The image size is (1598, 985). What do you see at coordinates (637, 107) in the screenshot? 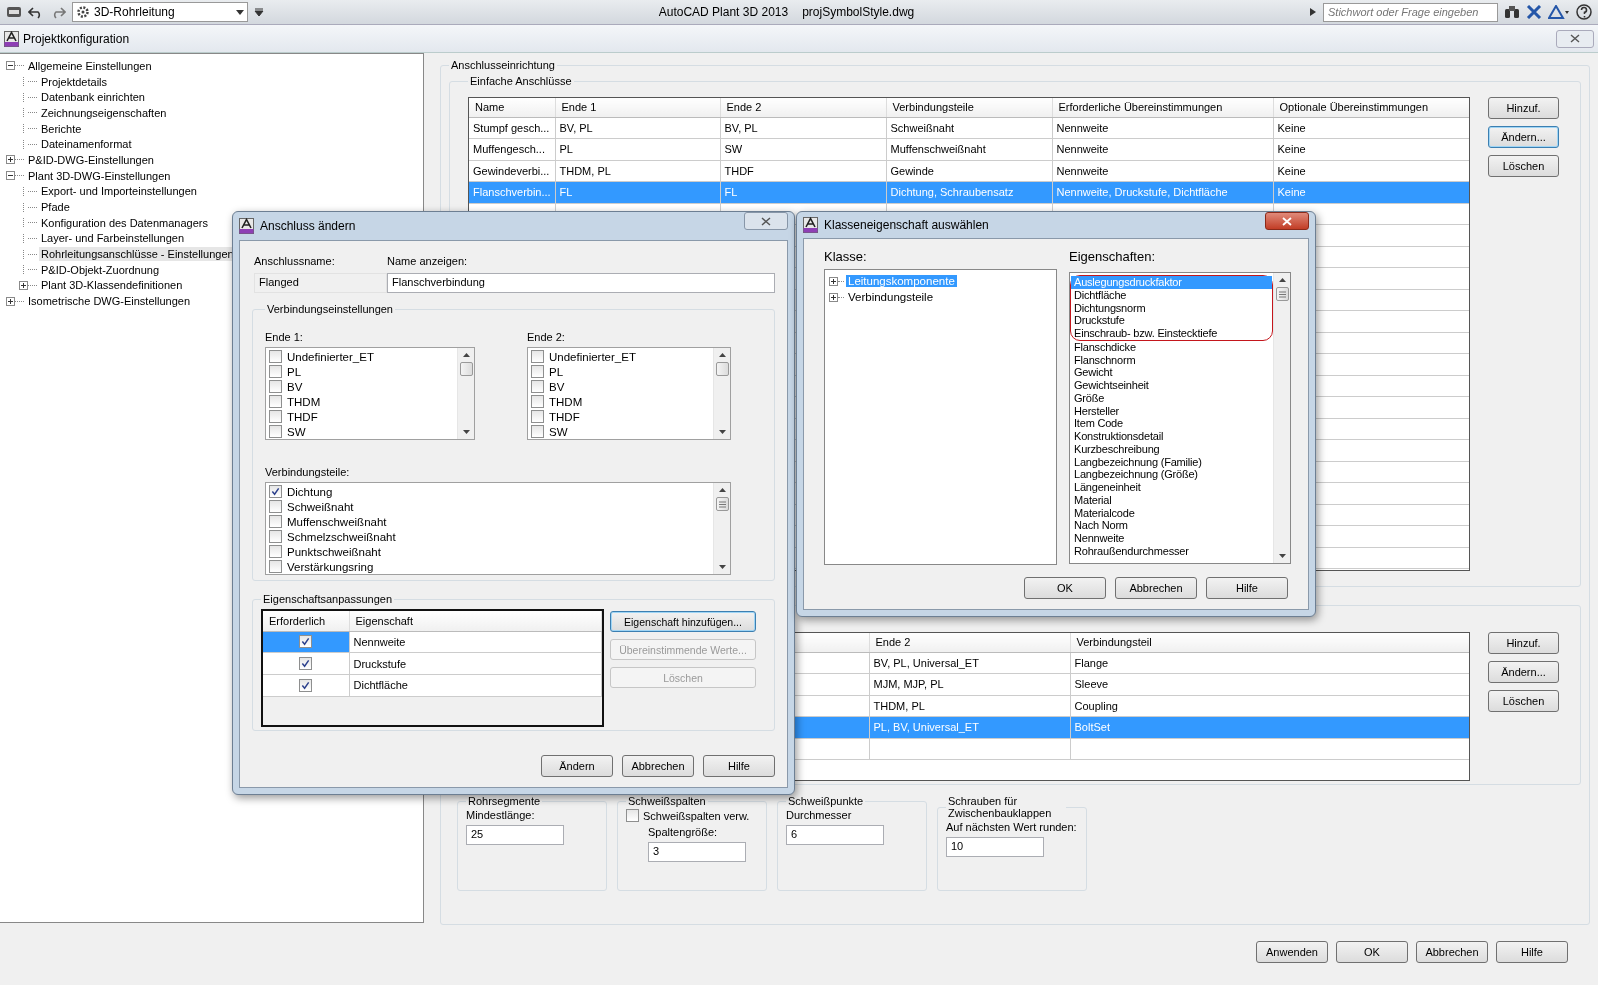
I see `column-header: Ende 1` at bounding box center [637, 107].